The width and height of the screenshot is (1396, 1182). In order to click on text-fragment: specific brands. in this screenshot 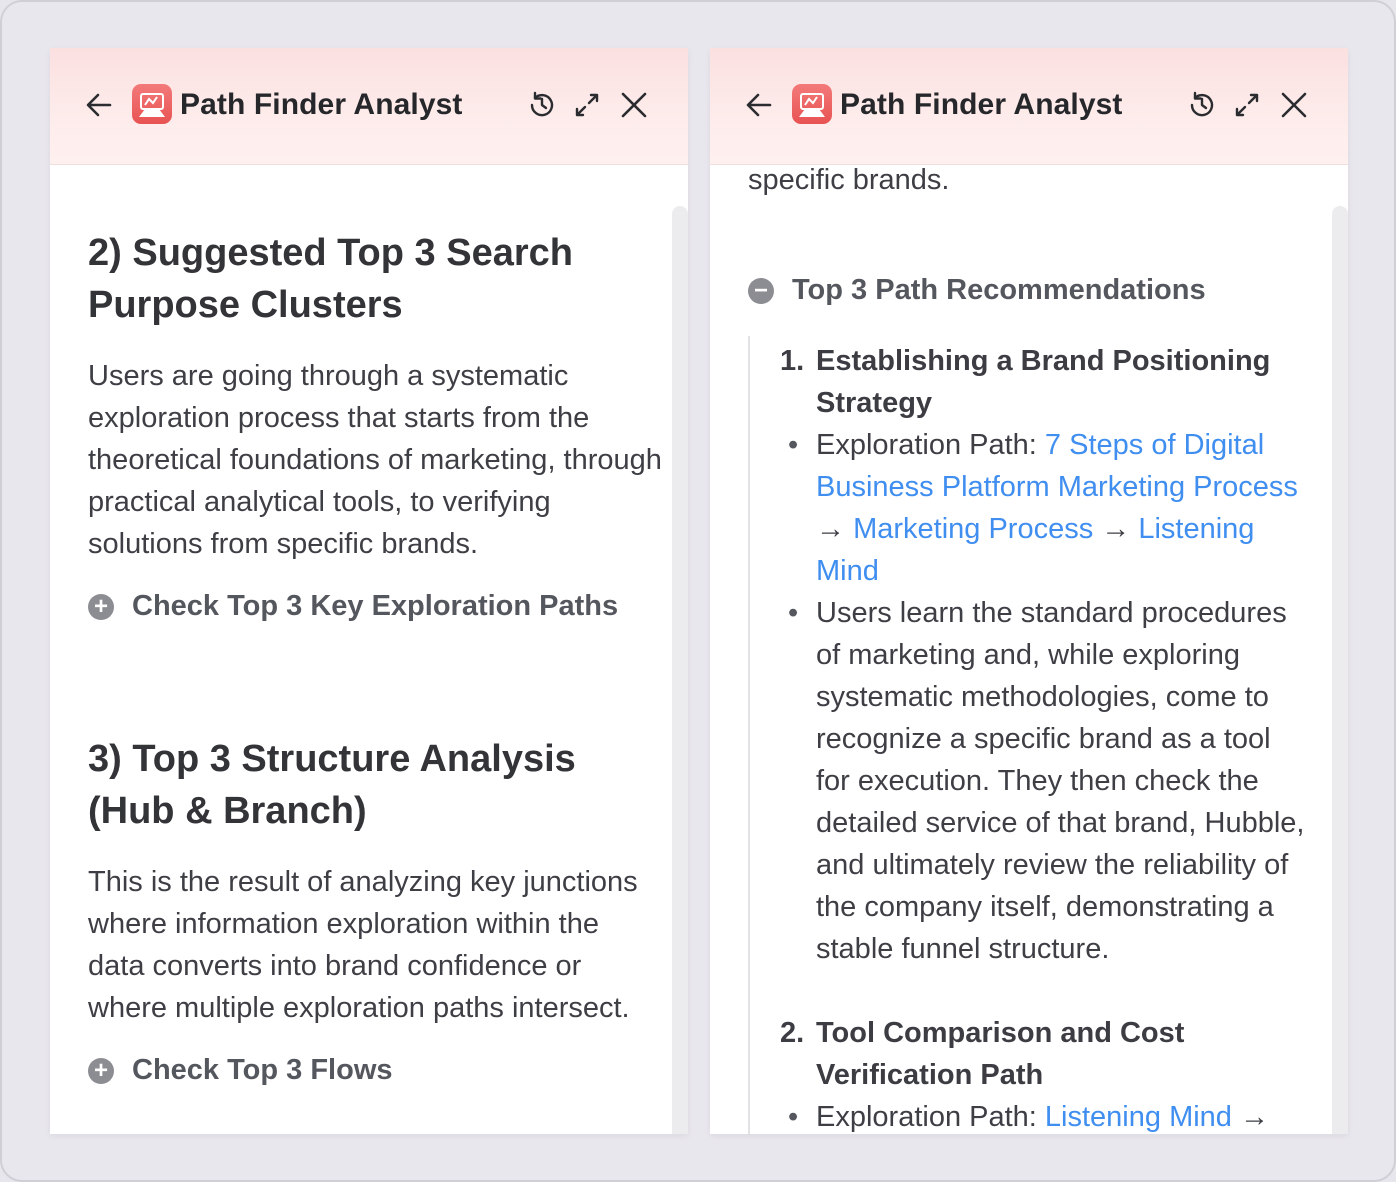, I will do `click(849, 180)`.